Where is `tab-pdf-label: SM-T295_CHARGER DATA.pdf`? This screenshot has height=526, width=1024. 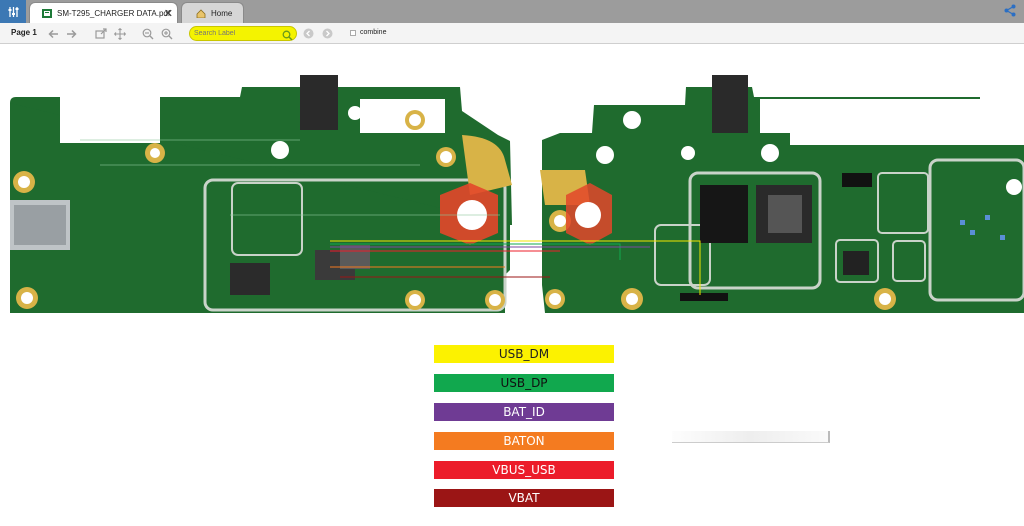
tab-pdf-label: SM-T295_CHARGER DATA.pdf is located at coordinates (114, 13).